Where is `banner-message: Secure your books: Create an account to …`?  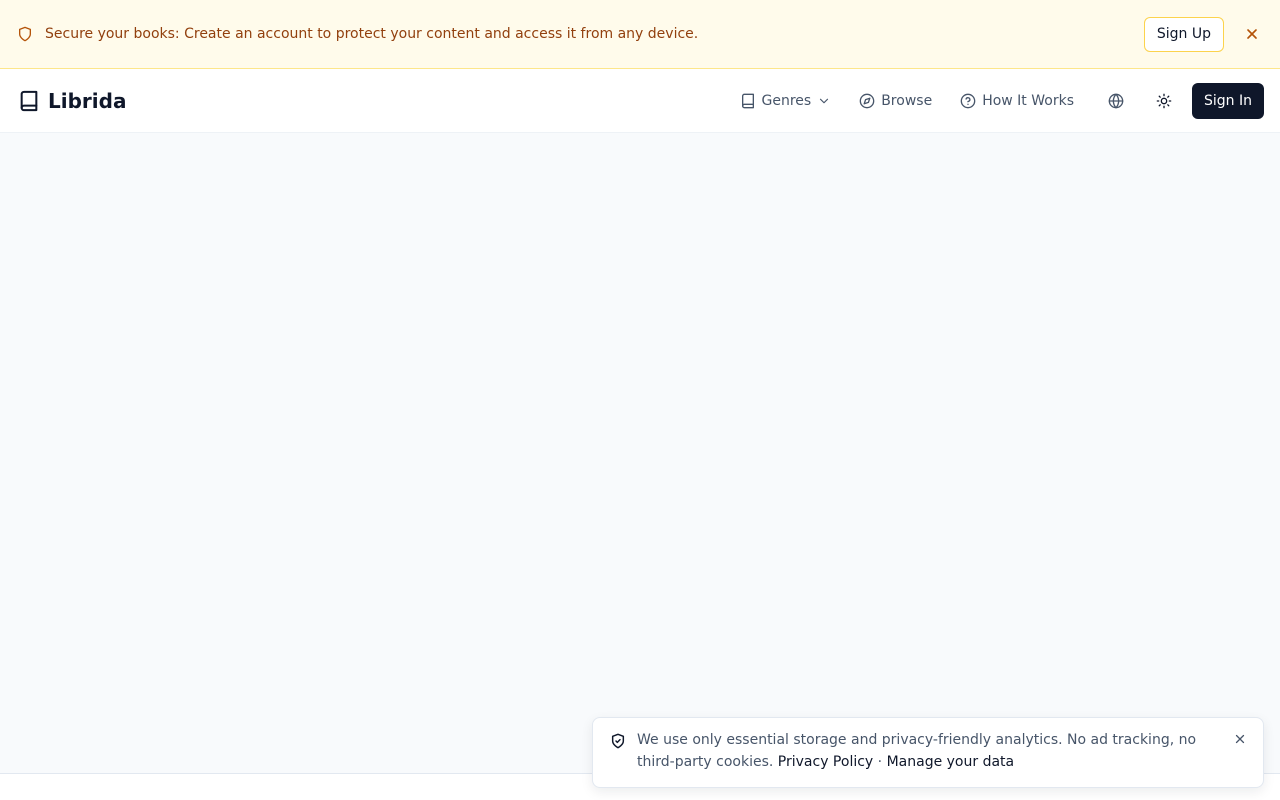 banner-message: Secure your books: Create an account to … is located at coordinates (372, 34).